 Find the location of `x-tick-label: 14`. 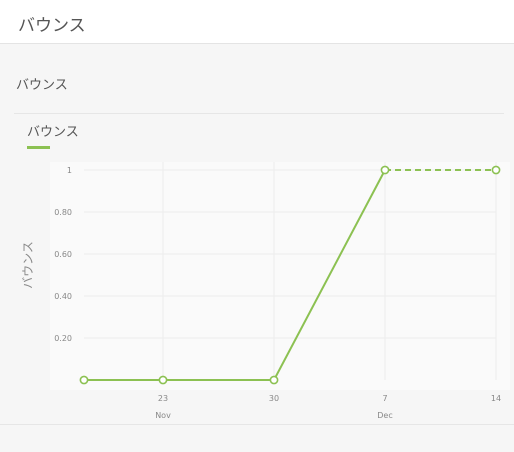

x-tick-label: 14 is located at coordinates (496, 398).